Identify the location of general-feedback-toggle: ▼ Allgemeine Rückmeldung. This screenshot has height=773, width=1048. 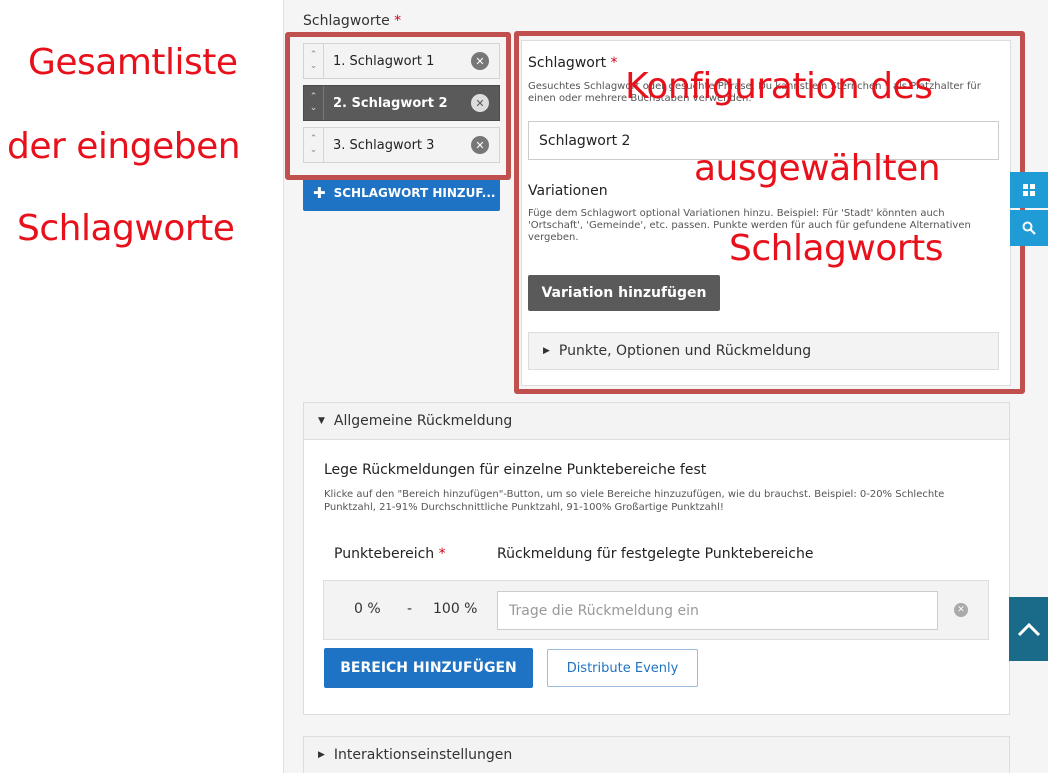
(656, 421).